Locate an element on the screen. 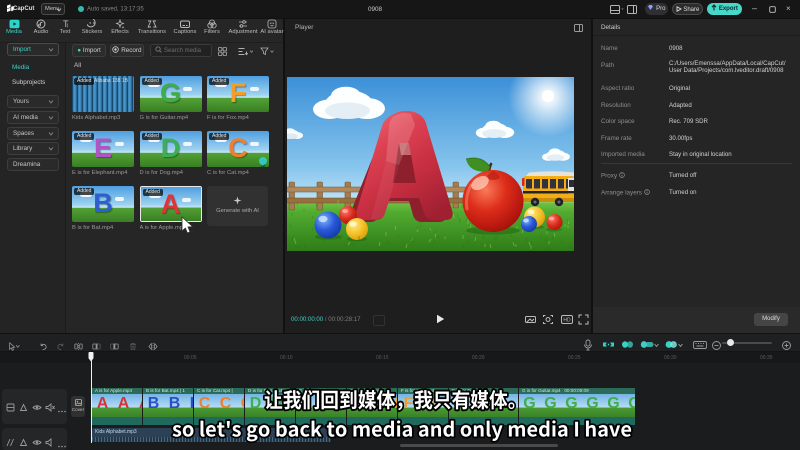  svg-text: HD is located at coordinates (567, 321).